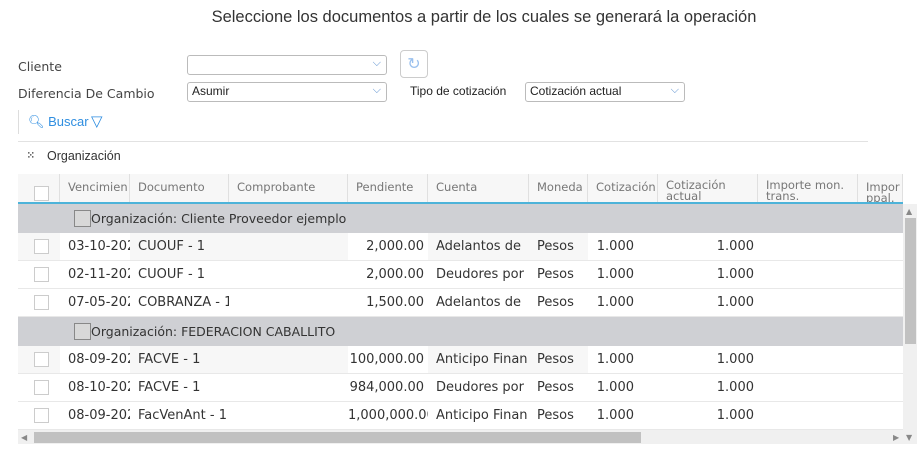 This screenshot has height=457, width=920. Describe the element at coordinates (213, 331) in the screenshot. I see `group-label: Organización: FEDERACION CABALLITO` at that location.